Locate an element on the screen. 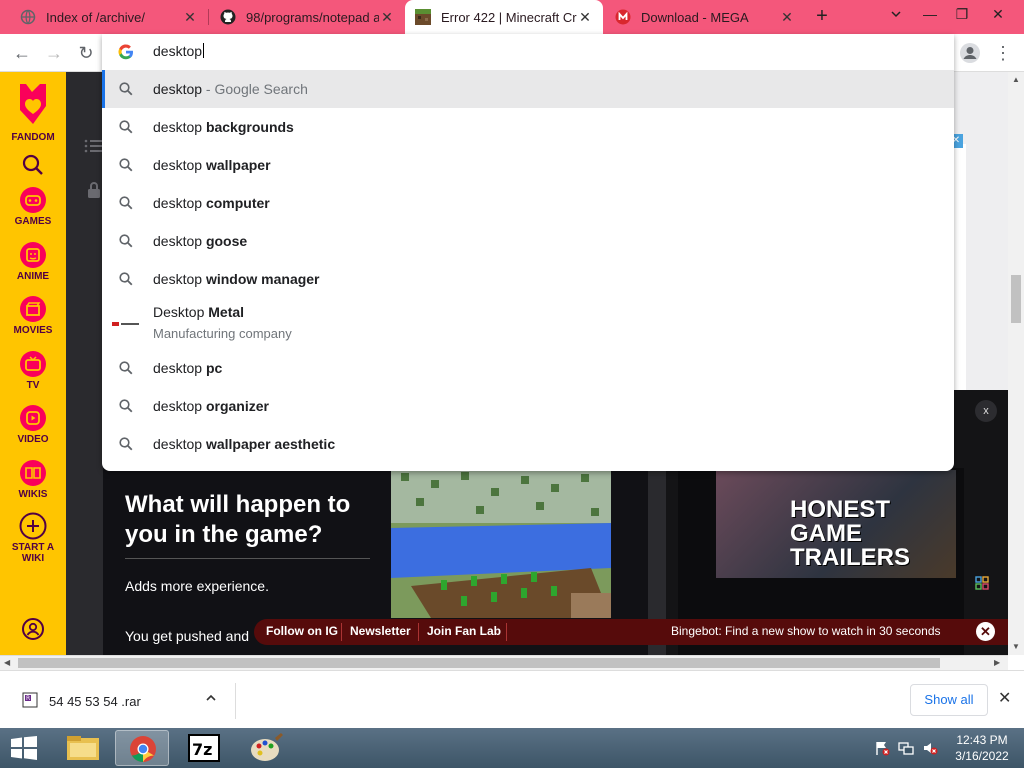  user-account-icon is located at coordinates (33, 630).